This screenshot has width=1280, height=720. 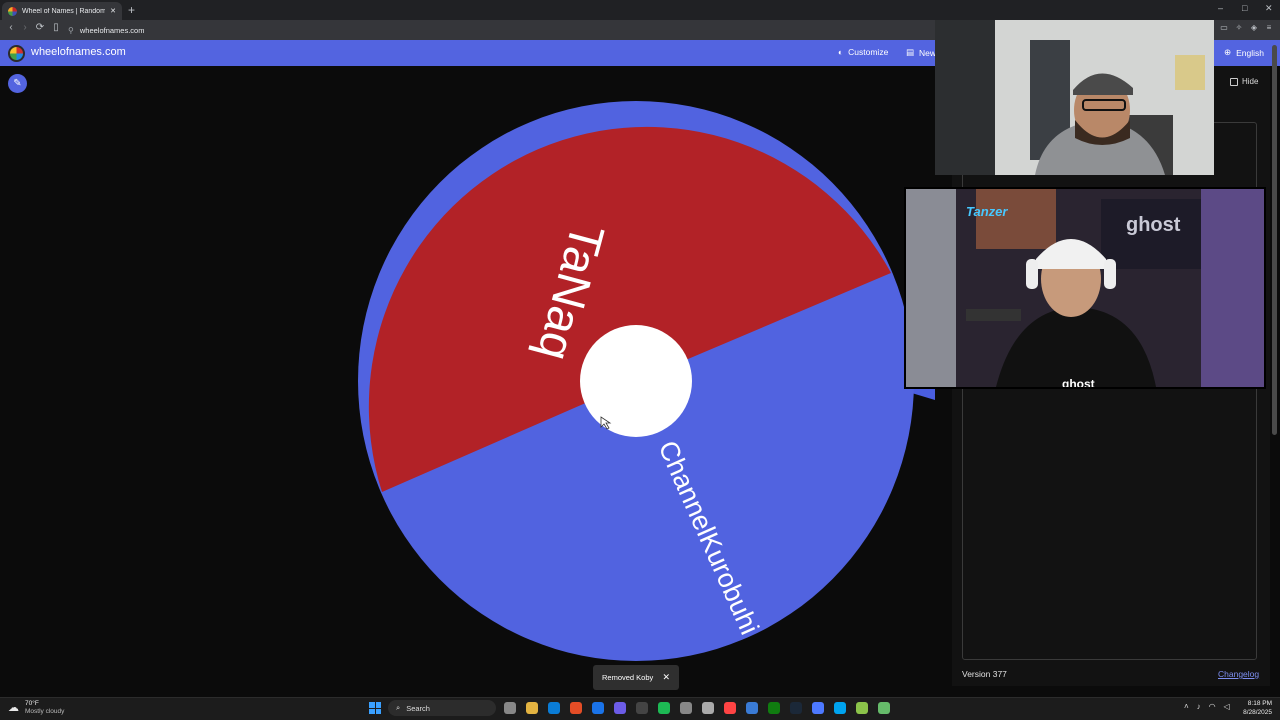 What do you see at coordinates (398, 707) in the screenshot?
I see `search-icon: ⌕` at bounding box center [398, 707].